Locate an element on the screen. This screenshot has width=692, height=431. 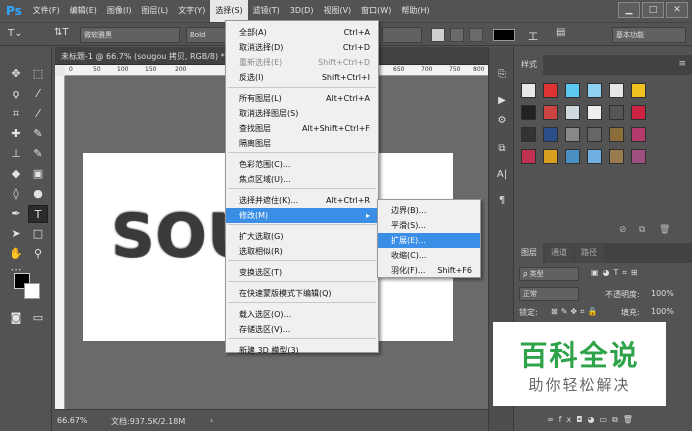
actions-play-icon: ▶ is located at coordinates (502, 101).